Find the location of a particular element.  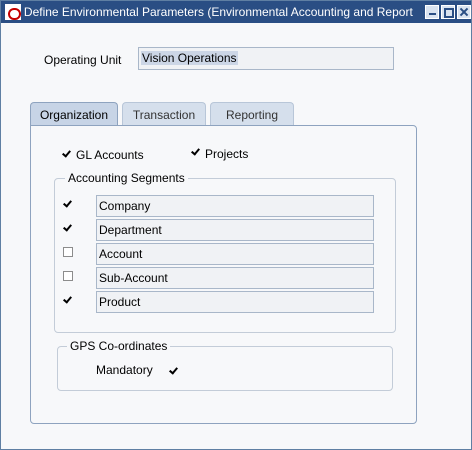

mandatory-checkbox is located at coordinates (174, 371).